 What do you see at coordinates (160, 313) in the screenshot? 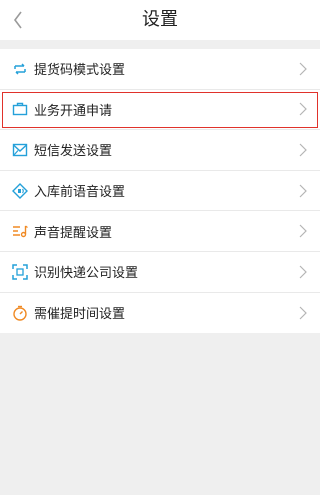
I see `settings-item-reminder-time: 需催提时间设置` at bounding box center [160, 313].